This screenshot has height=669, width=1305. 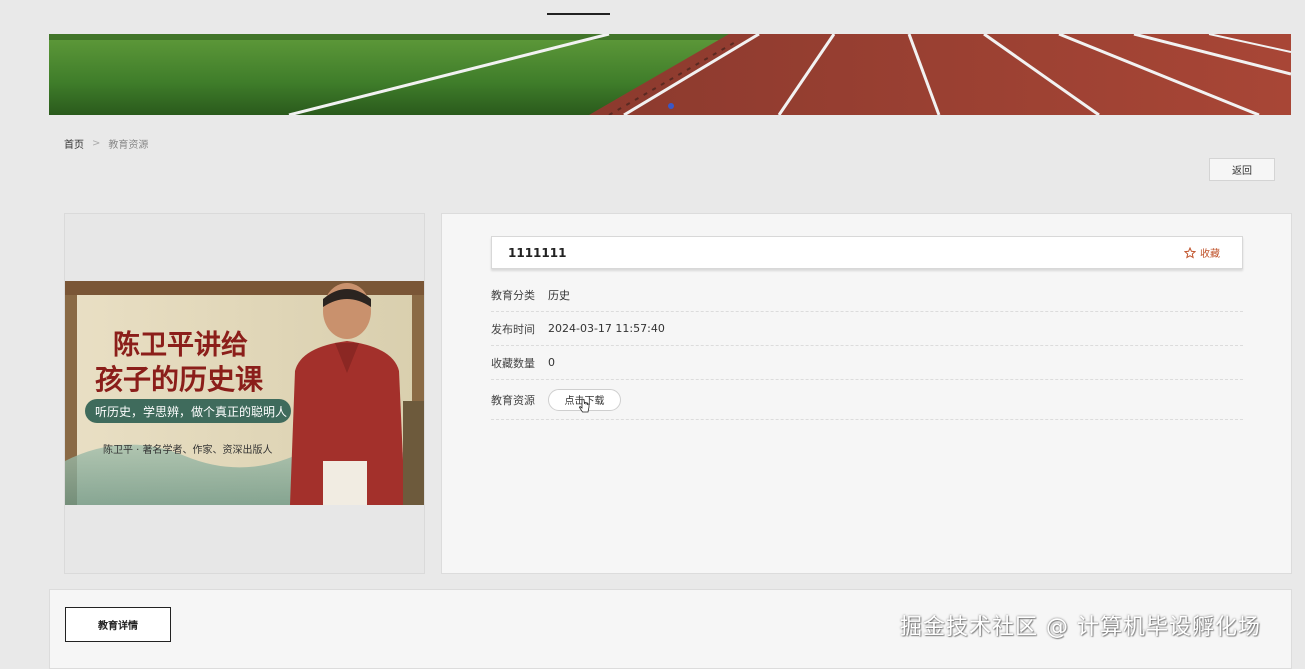 What do you see at coordinates (867, 252) in the screenshot?
I see `resource-title-bar: 1111111 收藏` at bounding box center [867, 252].